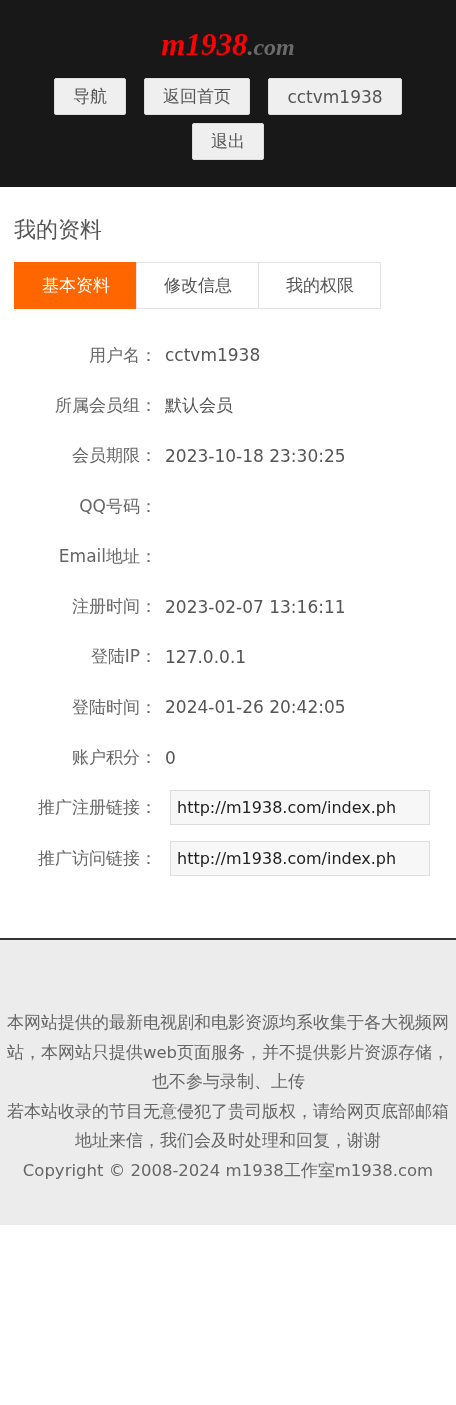  What do you see at coordinates (197, 285) in the screenshot?
I see `tab: 修改信息` at bounding box center [197, 285].